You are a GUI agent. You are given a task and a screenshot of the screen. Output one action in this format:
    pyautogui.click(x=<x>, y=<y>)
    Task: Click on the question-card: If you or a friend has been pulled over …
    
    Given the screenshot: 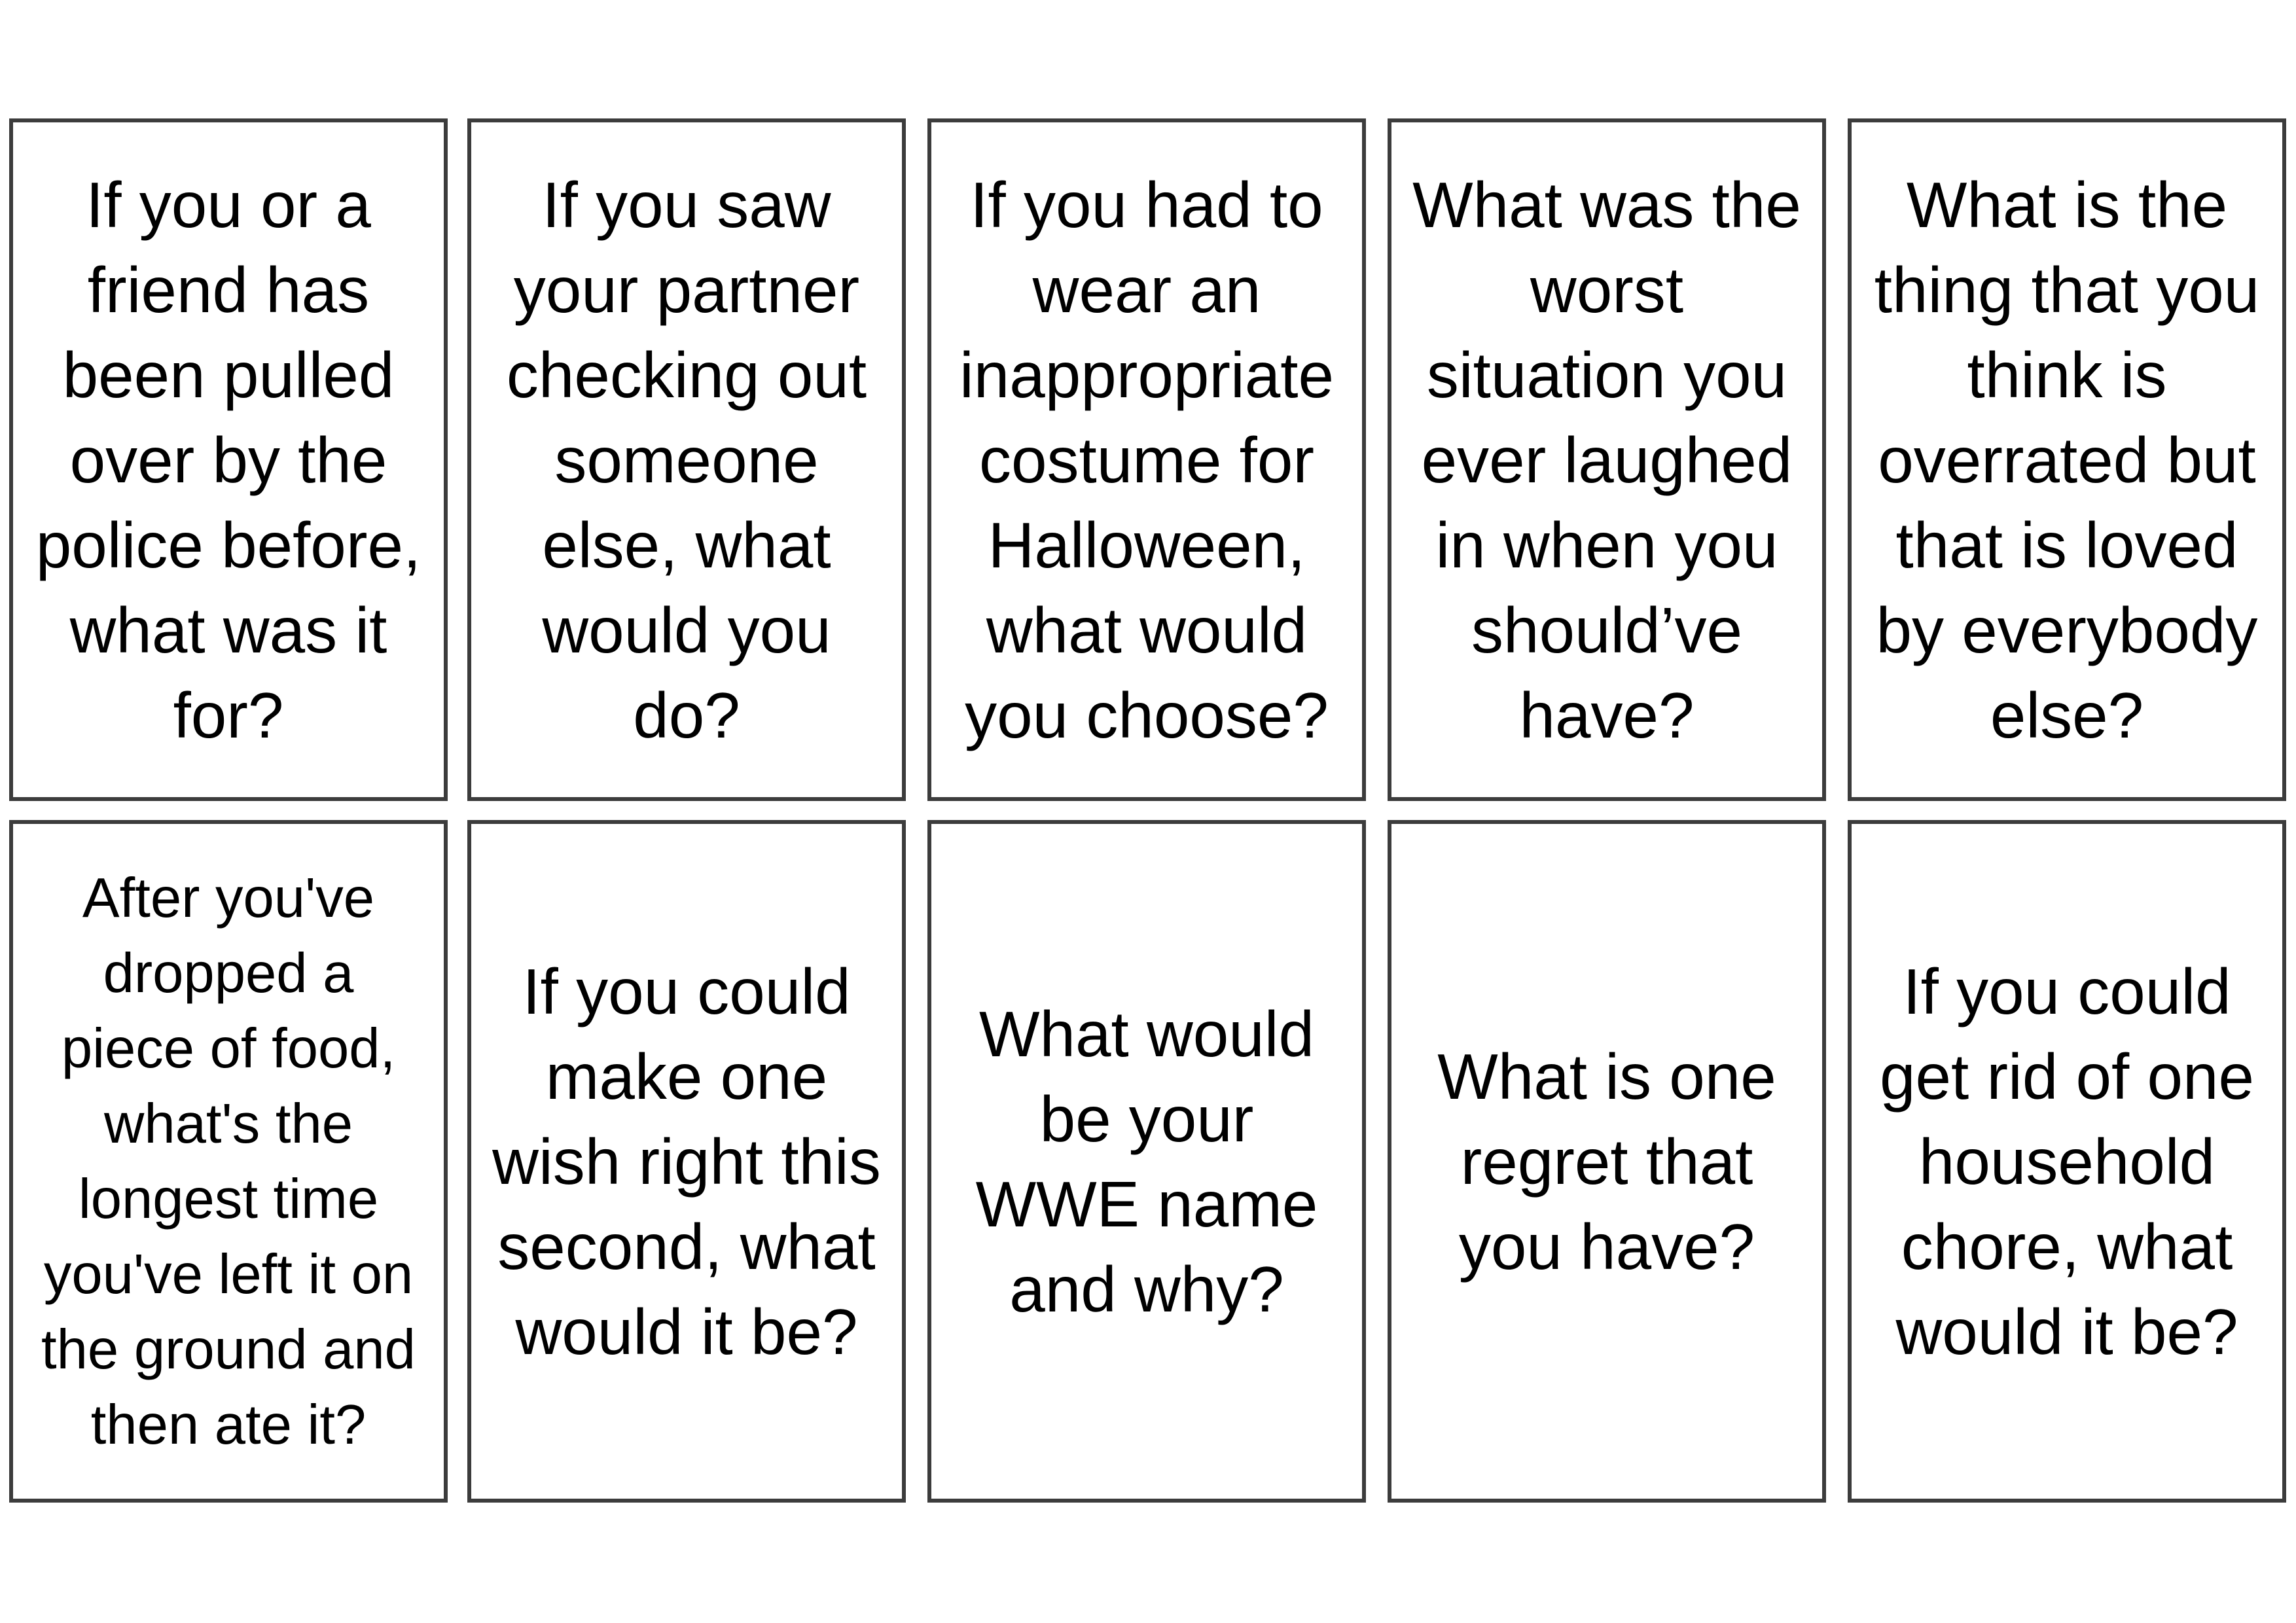 What is the action you would take?
    pyautogui.click(x=228, y=459)
    